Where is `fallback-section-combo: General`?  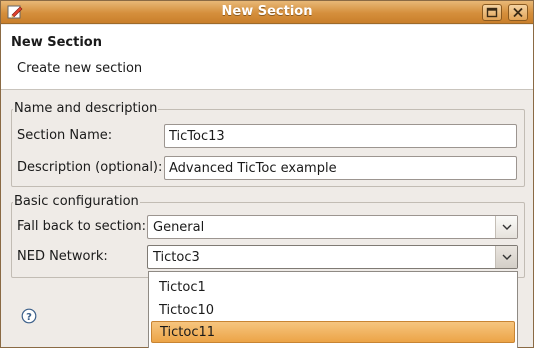
fallback-section-combo: General is located at coordinates (332, 227).